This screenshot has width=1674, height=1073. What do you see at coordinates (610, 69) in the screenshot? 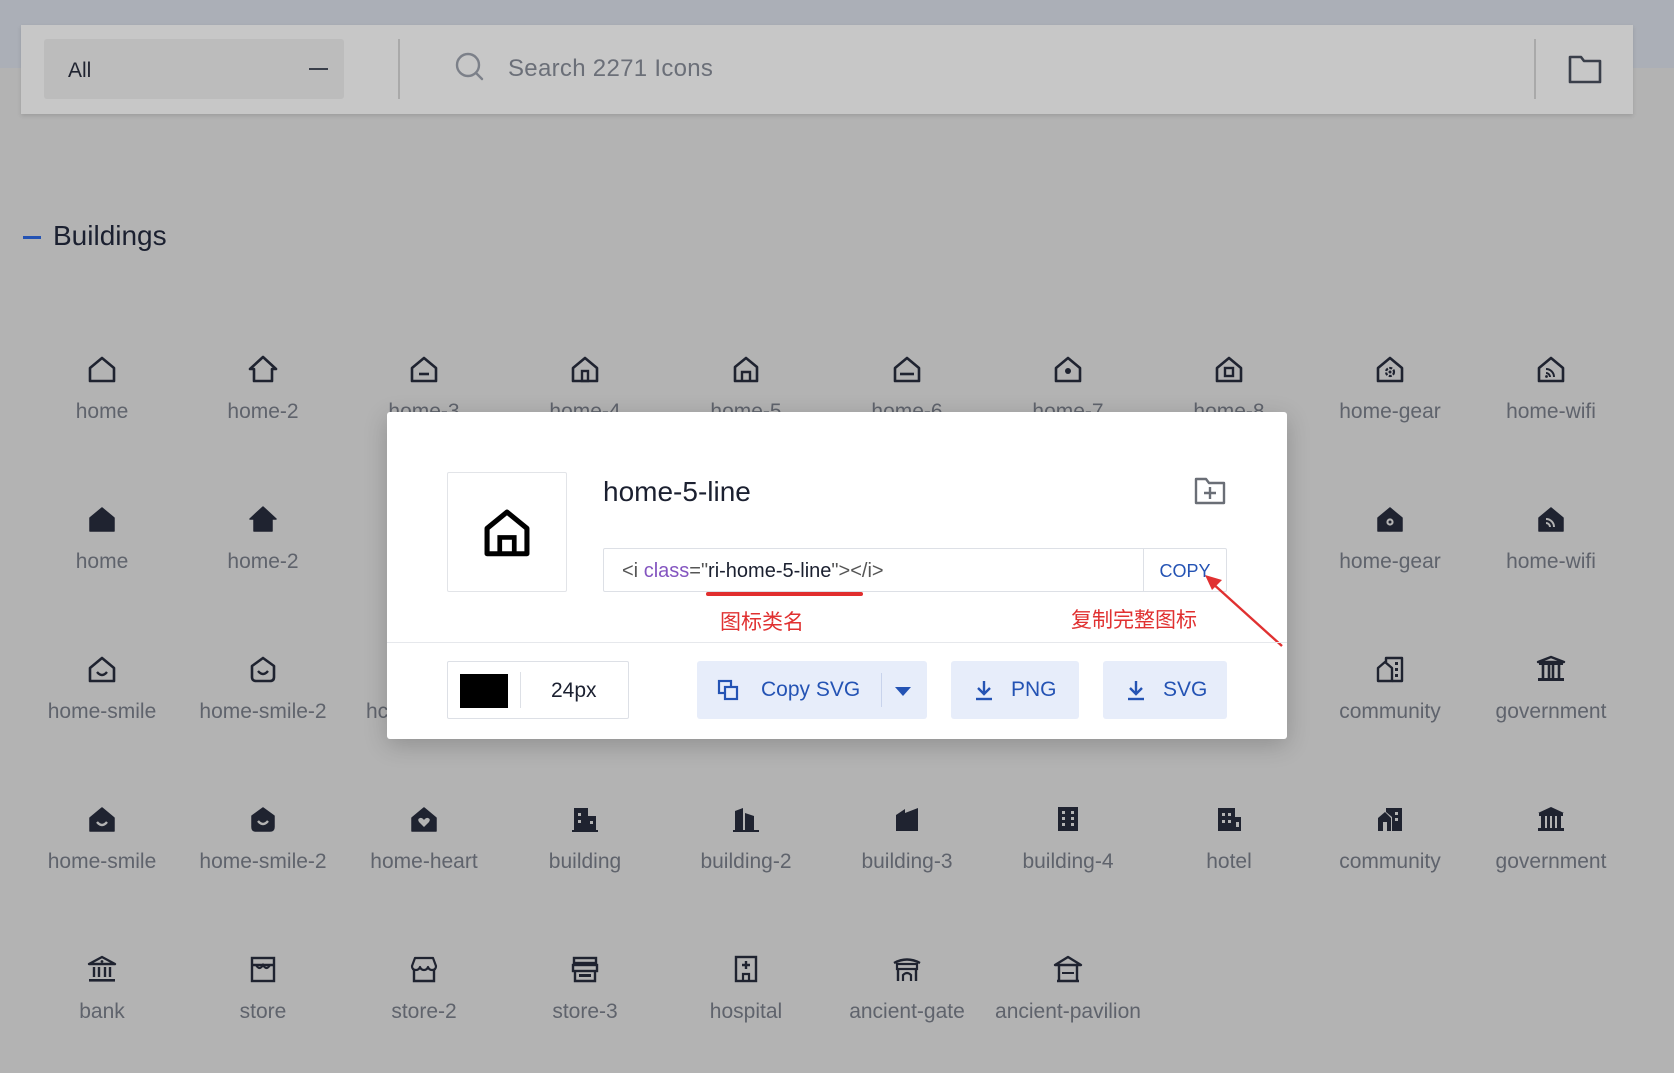
I see `search-input: Search 2271 Icons` at bounding box center [610, 69].